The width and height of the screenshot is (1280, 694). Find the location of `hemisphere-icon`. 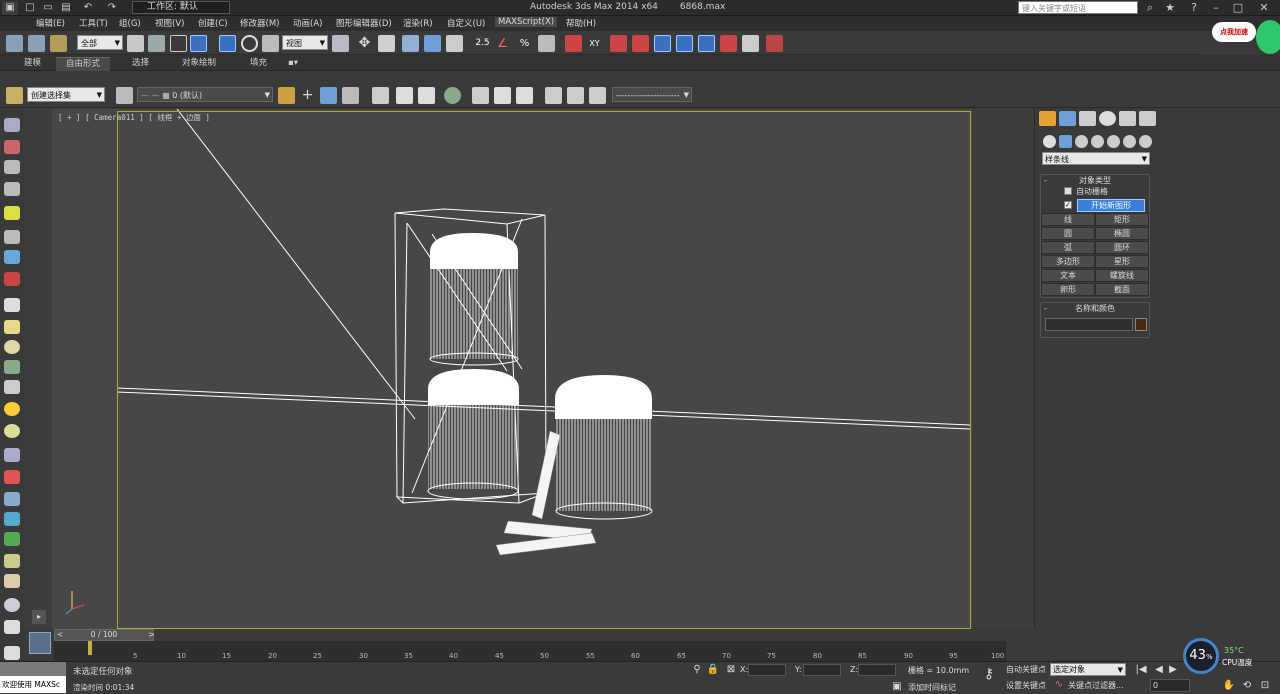

hemisphere-icon is located at coordinates (12, 327).